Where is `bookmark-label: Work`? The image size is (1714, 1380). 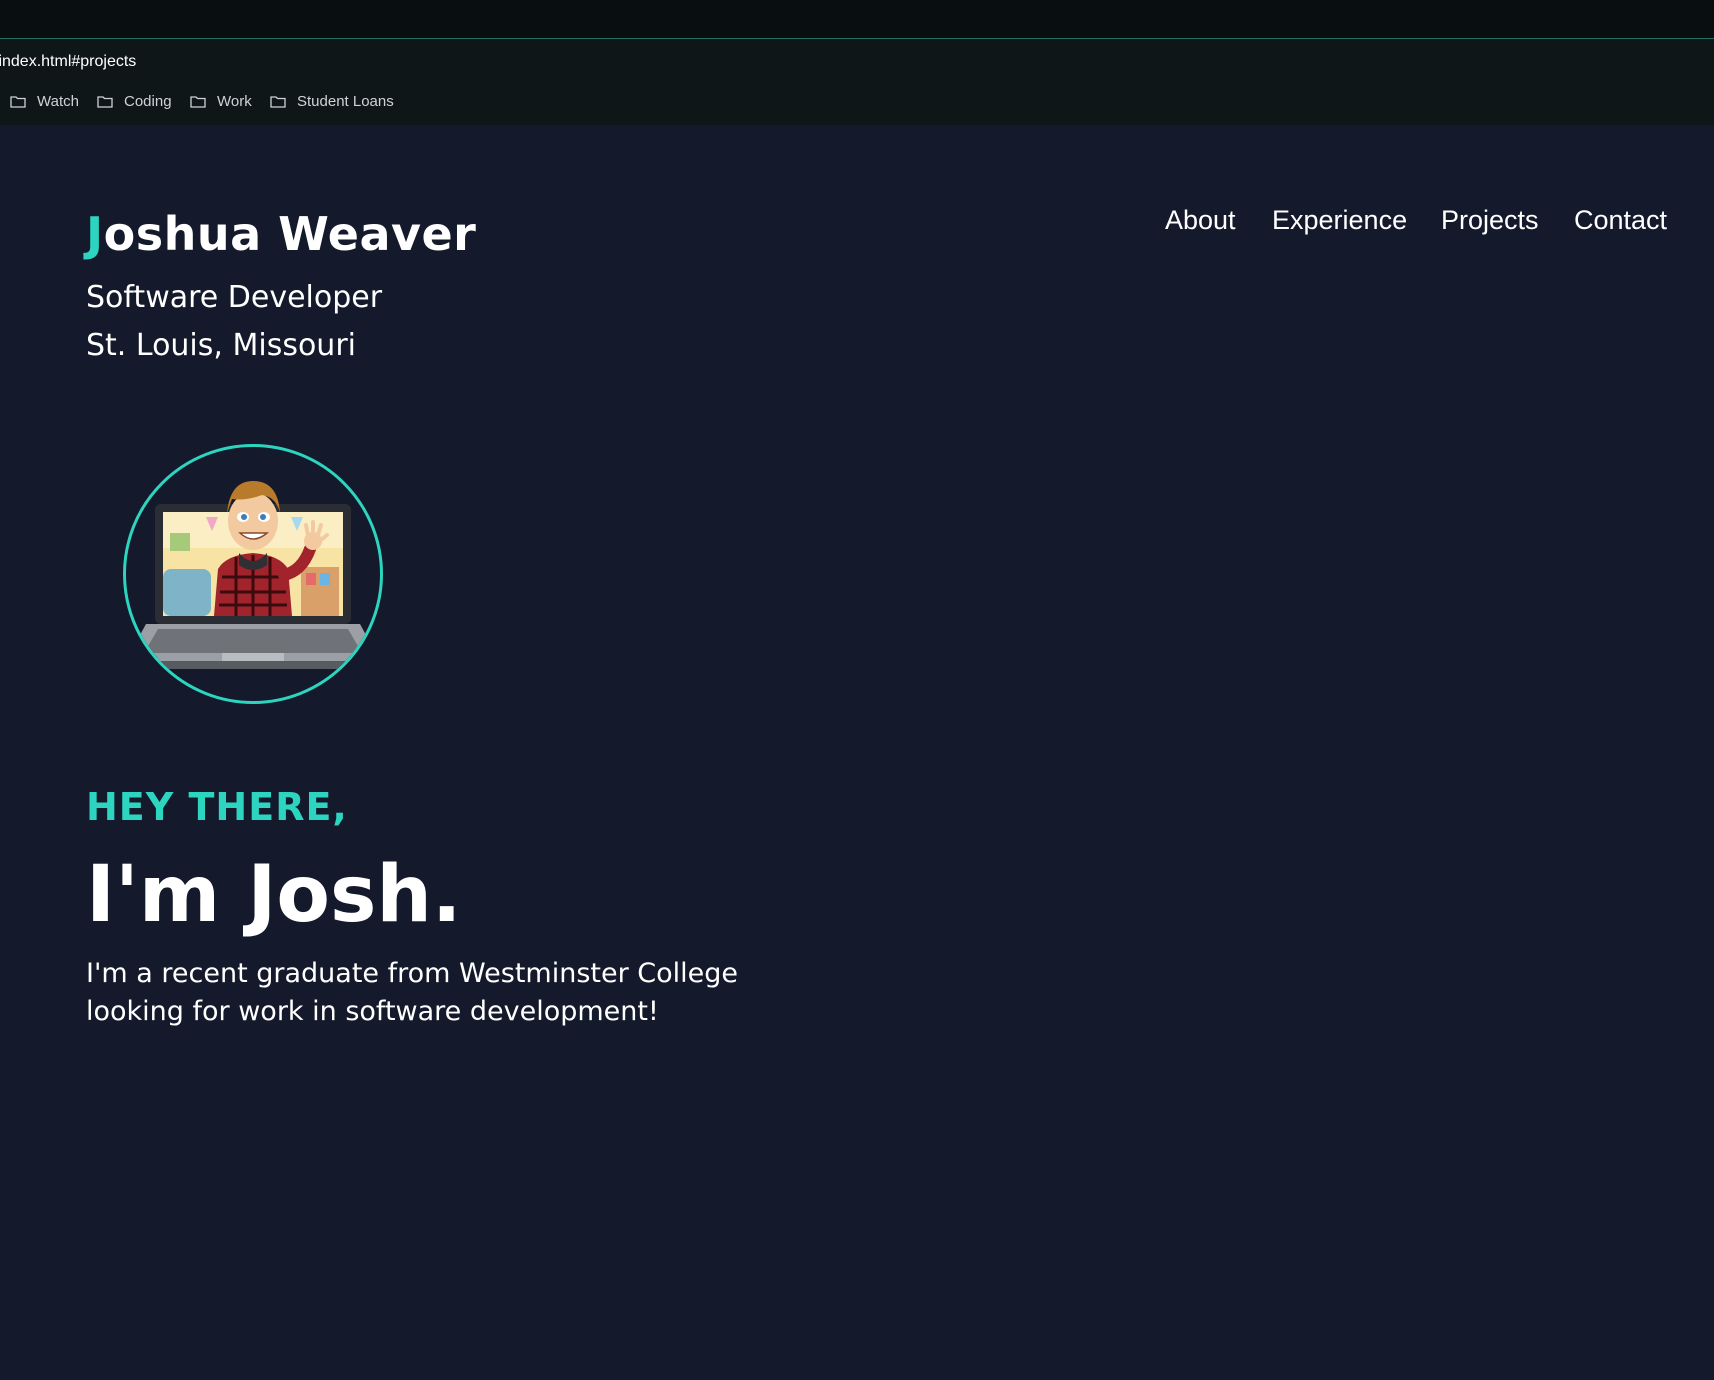 bookmark-label: Work is located at coordinates (234, 101).